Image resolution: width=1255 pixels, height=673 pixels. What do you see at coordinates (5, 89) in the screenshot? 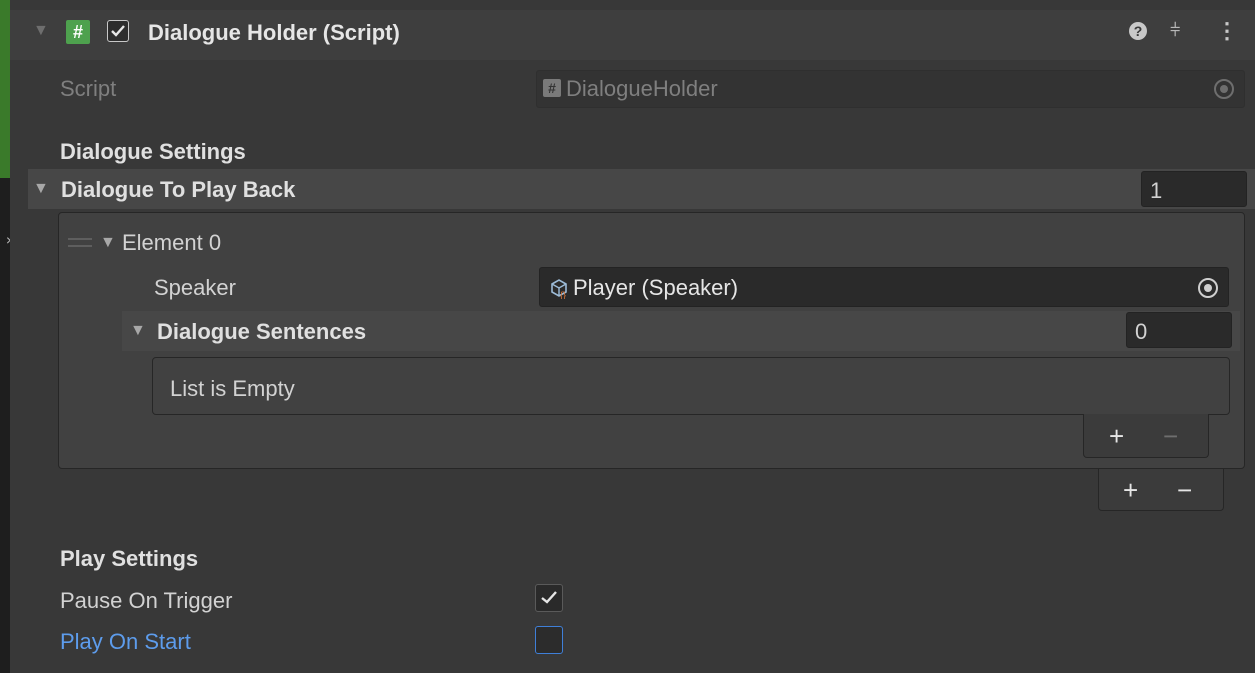
I see `scene-edge-strip` at bounding box center [5, 89].